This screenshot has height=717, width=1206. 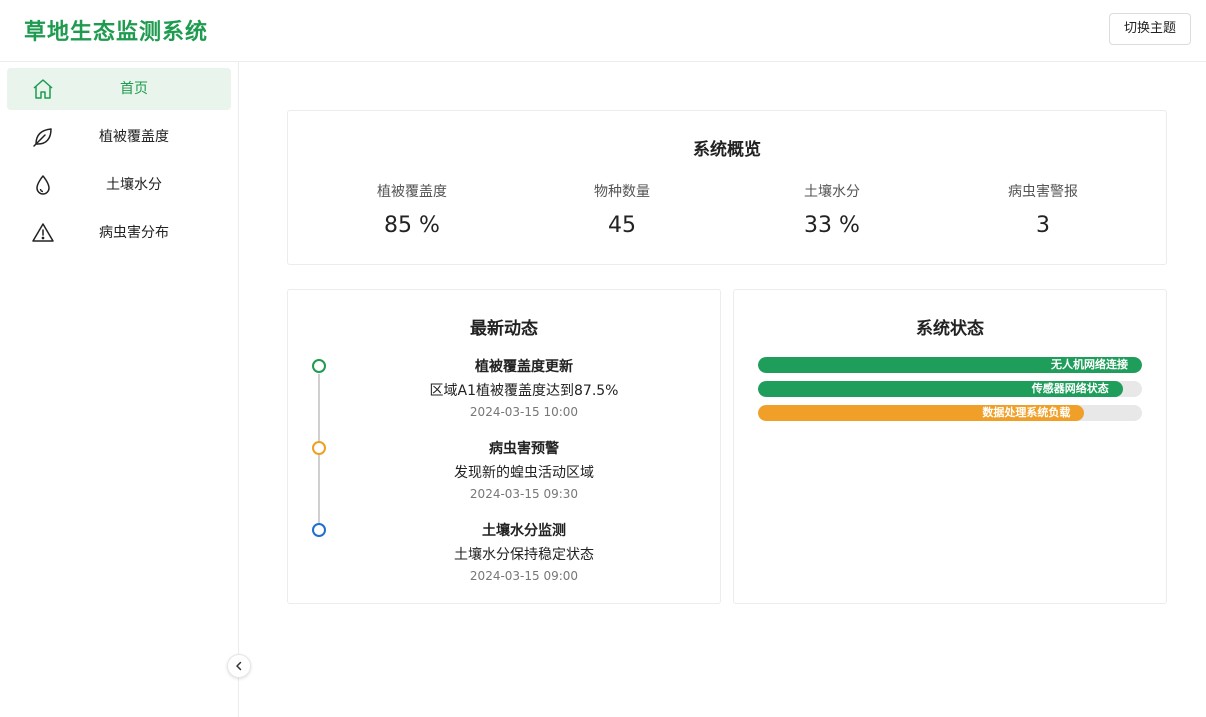 What do you see at coordinates (524, 494) in the screenshot?
I see `timeline-time: 2024-03-15 09:30` at bounding box center [524, 494].